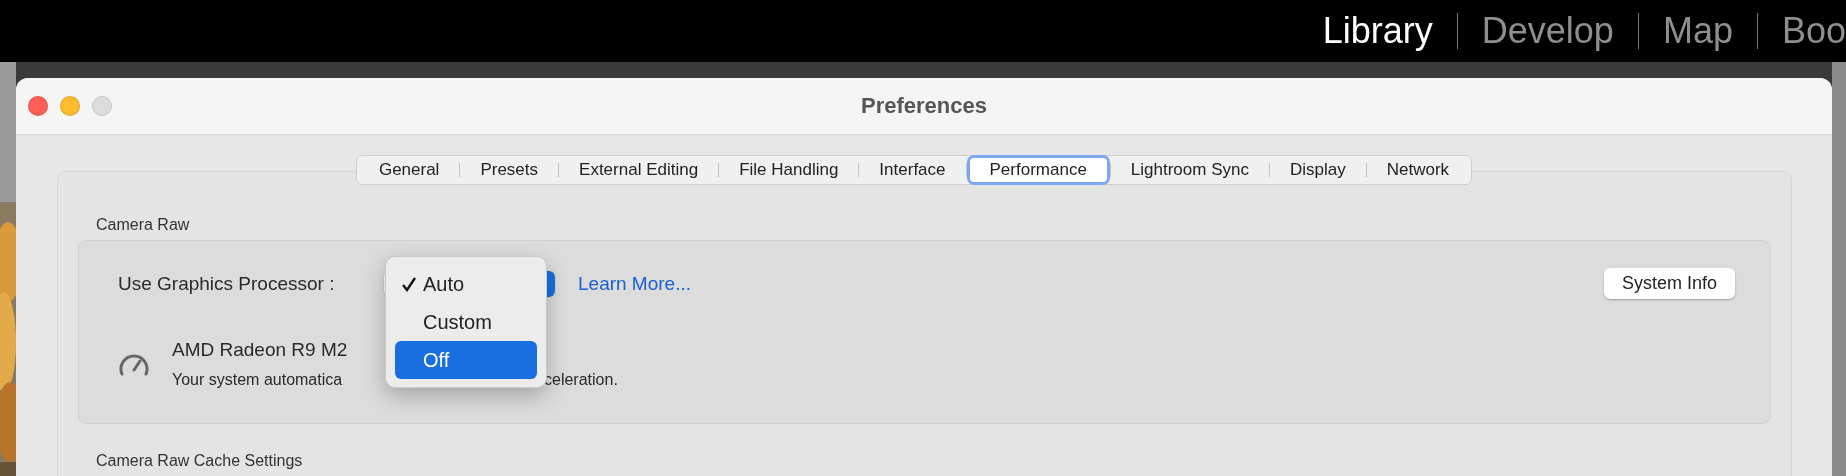  Describe the element at coordinates (38, 106) in the screenshot. I see `close-button` at that location.